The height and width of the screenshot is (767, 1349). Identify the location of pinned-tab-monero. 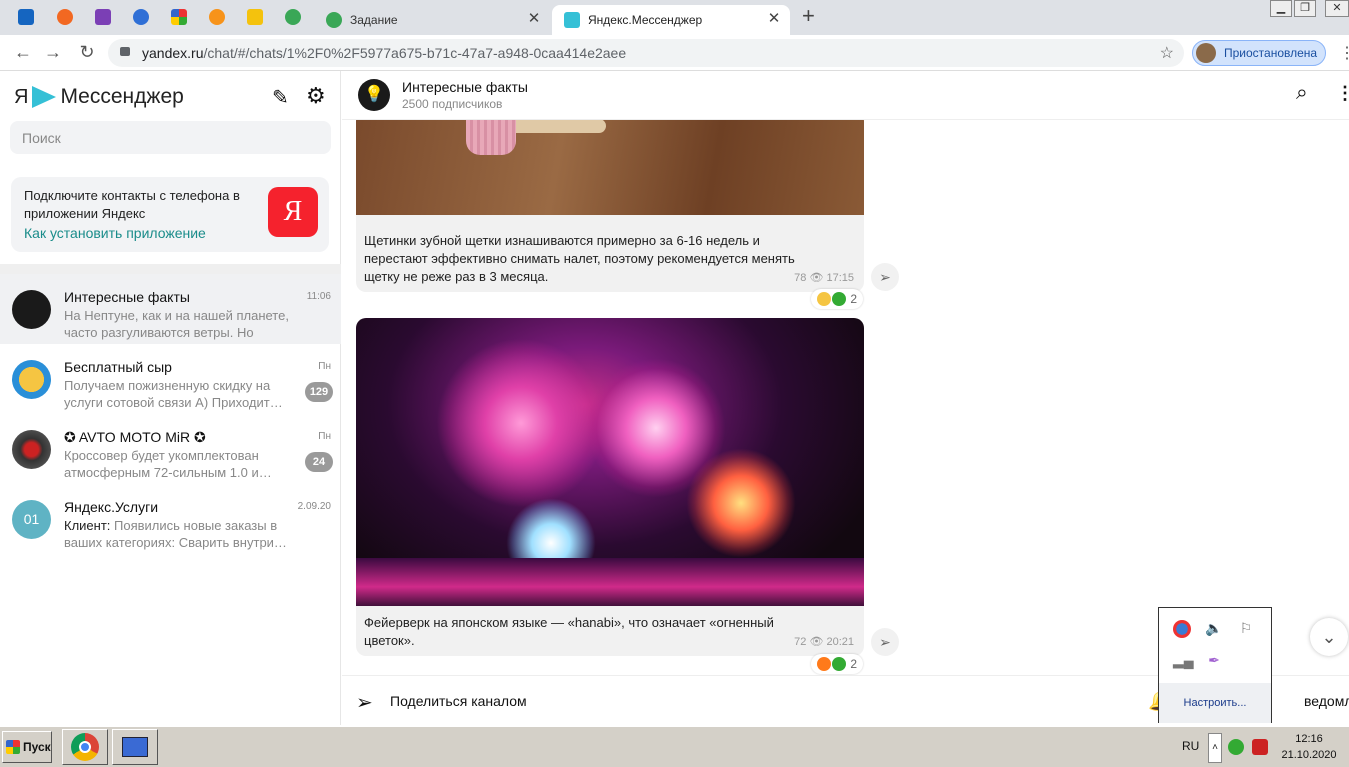
(65, 17).